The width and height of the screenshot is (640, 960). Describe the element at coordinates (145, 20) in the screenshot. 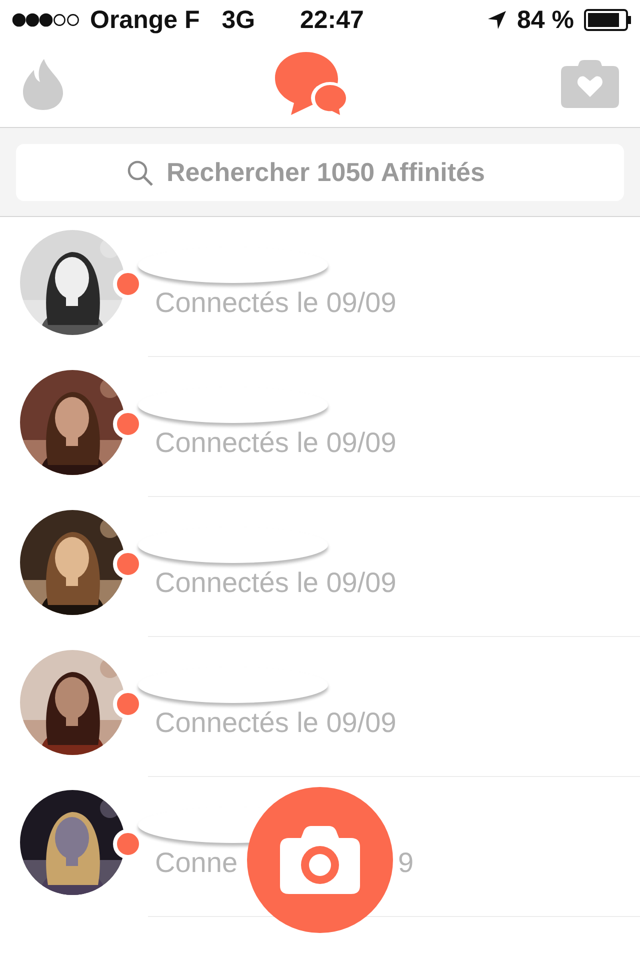

I see `carrier-name: Orange F` at that location.